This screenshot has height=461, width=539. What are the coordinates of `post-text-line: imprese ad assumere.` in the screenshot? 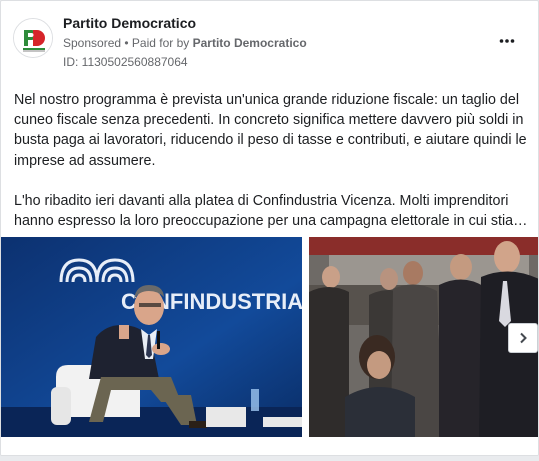 It's located at (85, 160).